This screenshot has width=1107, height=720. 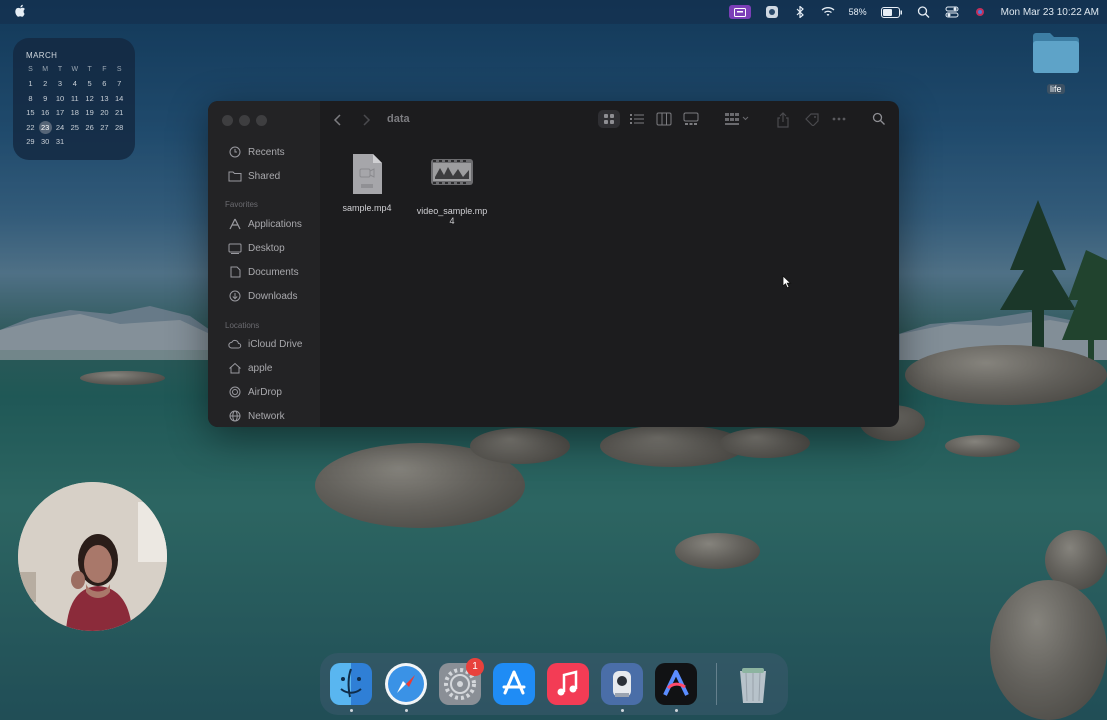 I want to click on weekday-label: W, so click(x=75, y=69).